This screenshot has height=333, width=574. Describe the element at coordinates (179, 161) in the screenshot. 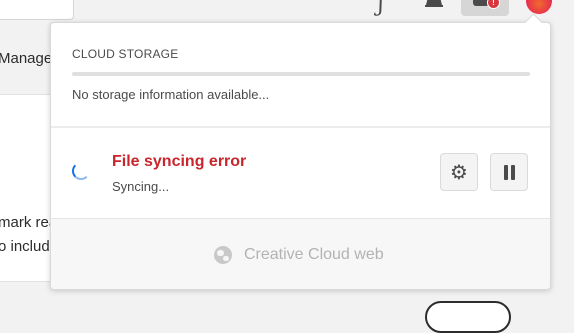

I see `sync-error-title: File syncing error` at that location.